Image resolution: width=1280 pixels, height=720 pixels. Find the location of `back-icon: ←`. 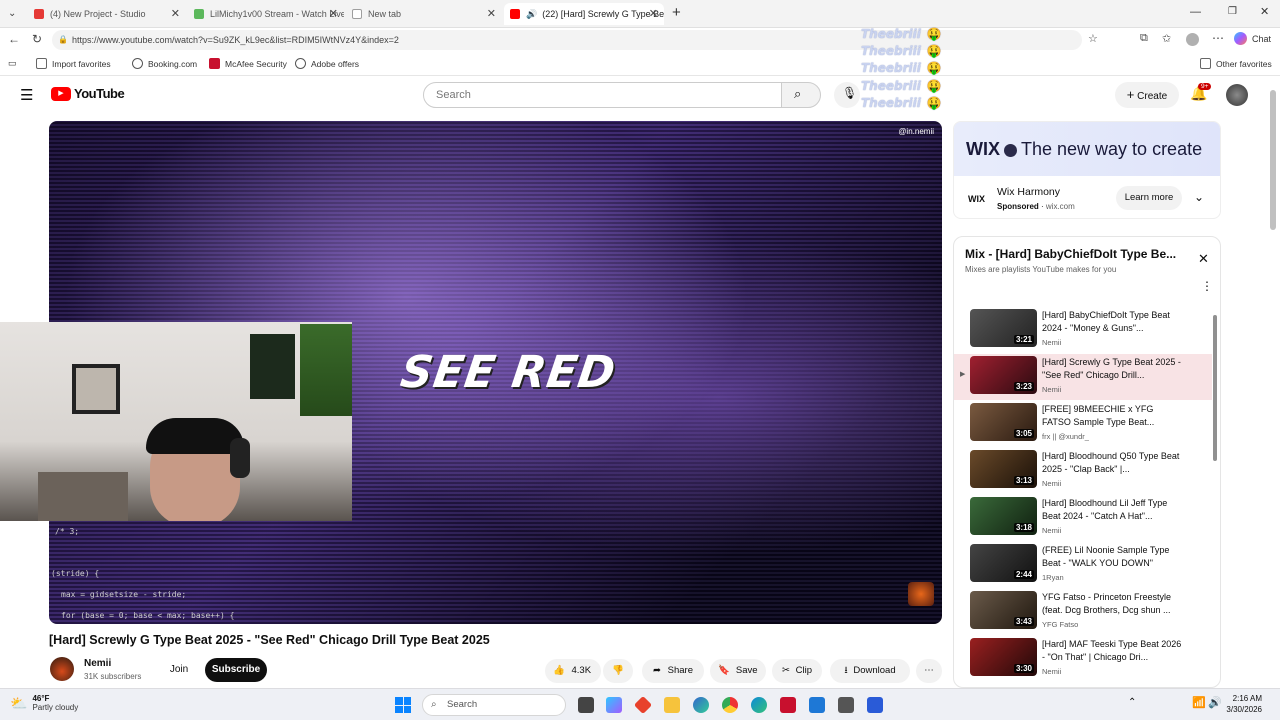

back-icon: ← is located at coordinates (14, 39).